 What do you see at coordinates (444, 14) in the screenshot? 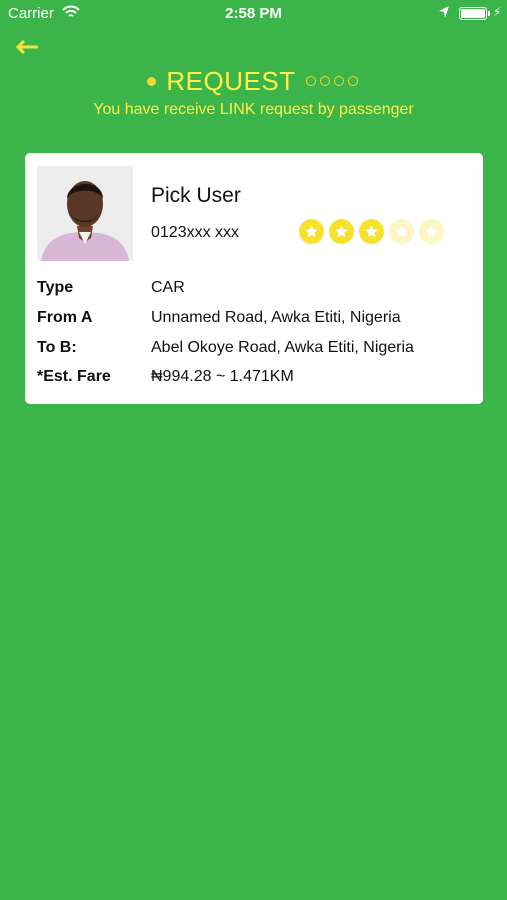
I see `location-arrow-icon` at bounding box center [444, 14].